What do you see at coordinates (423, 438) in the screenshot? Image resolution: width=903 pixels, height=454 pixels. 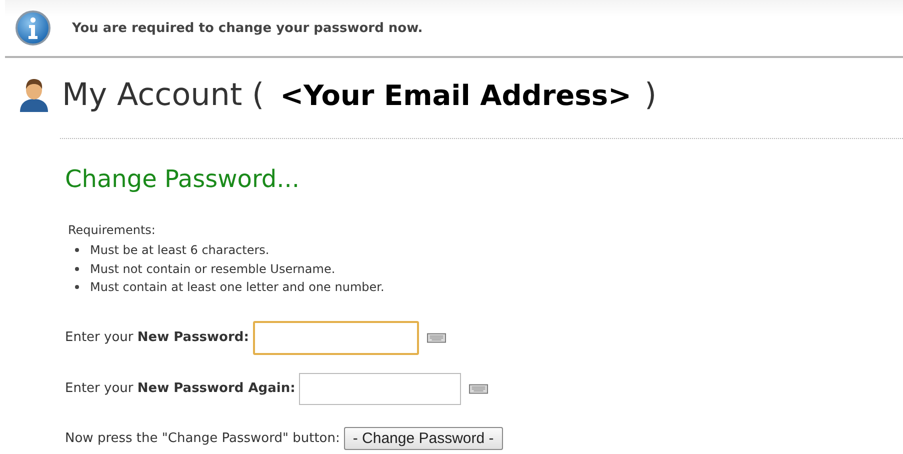 I see `change-password-button: - Change Password -` at bounding box center [423, 438].